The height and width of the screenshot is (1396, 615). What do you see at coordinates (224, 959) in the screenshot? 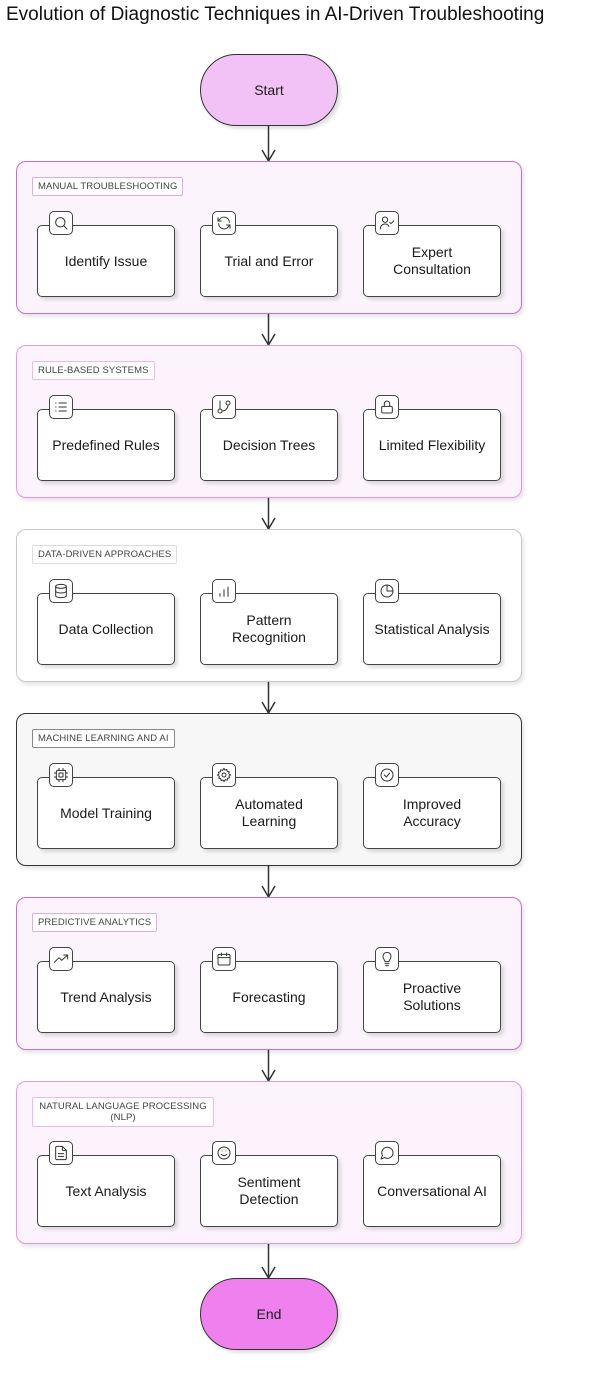
I see `calendar-icon` at bounding box center [224, 959].